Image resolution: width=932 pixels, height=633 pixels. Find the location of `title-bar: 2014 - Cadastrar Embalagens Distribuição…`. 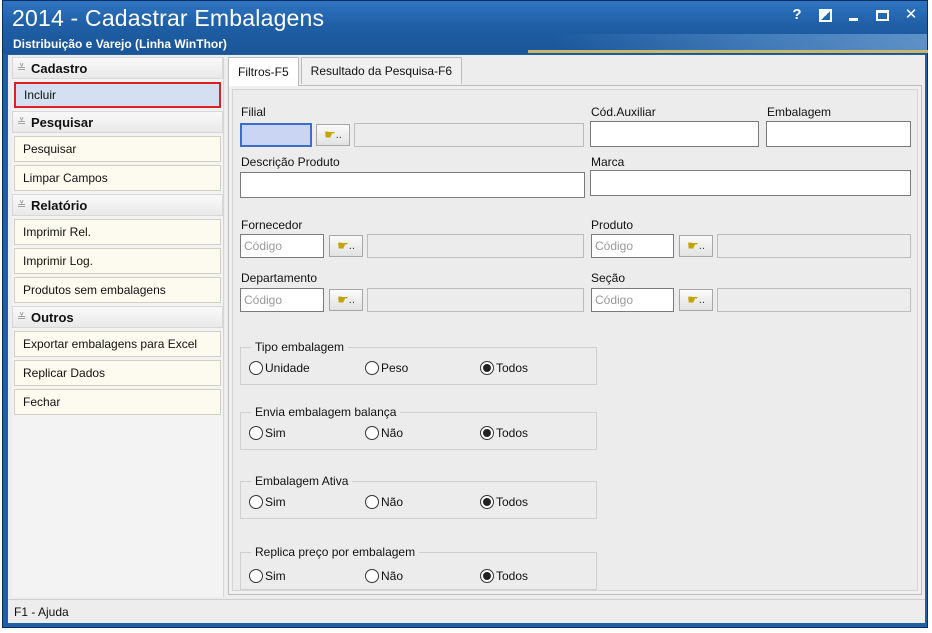

title-bar: 2014 - Cadastrar Embalagens Distribuição… is located at coordinates (465, 27).